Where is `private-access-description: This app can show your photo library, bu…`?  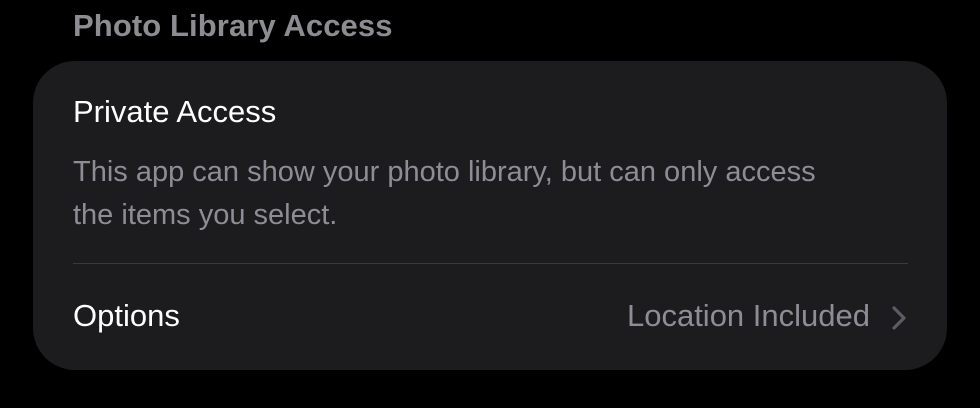
private-access-description: This app can show your photo library, bu… is located at coordinates (444, 193).